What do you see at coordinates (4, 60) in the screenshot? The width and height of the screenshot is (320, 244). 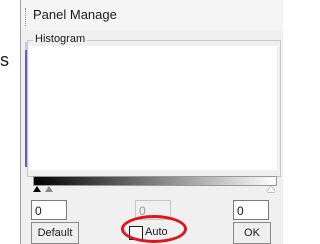 I see `partial-text-fragment: s` at bounding box center [4, 60].